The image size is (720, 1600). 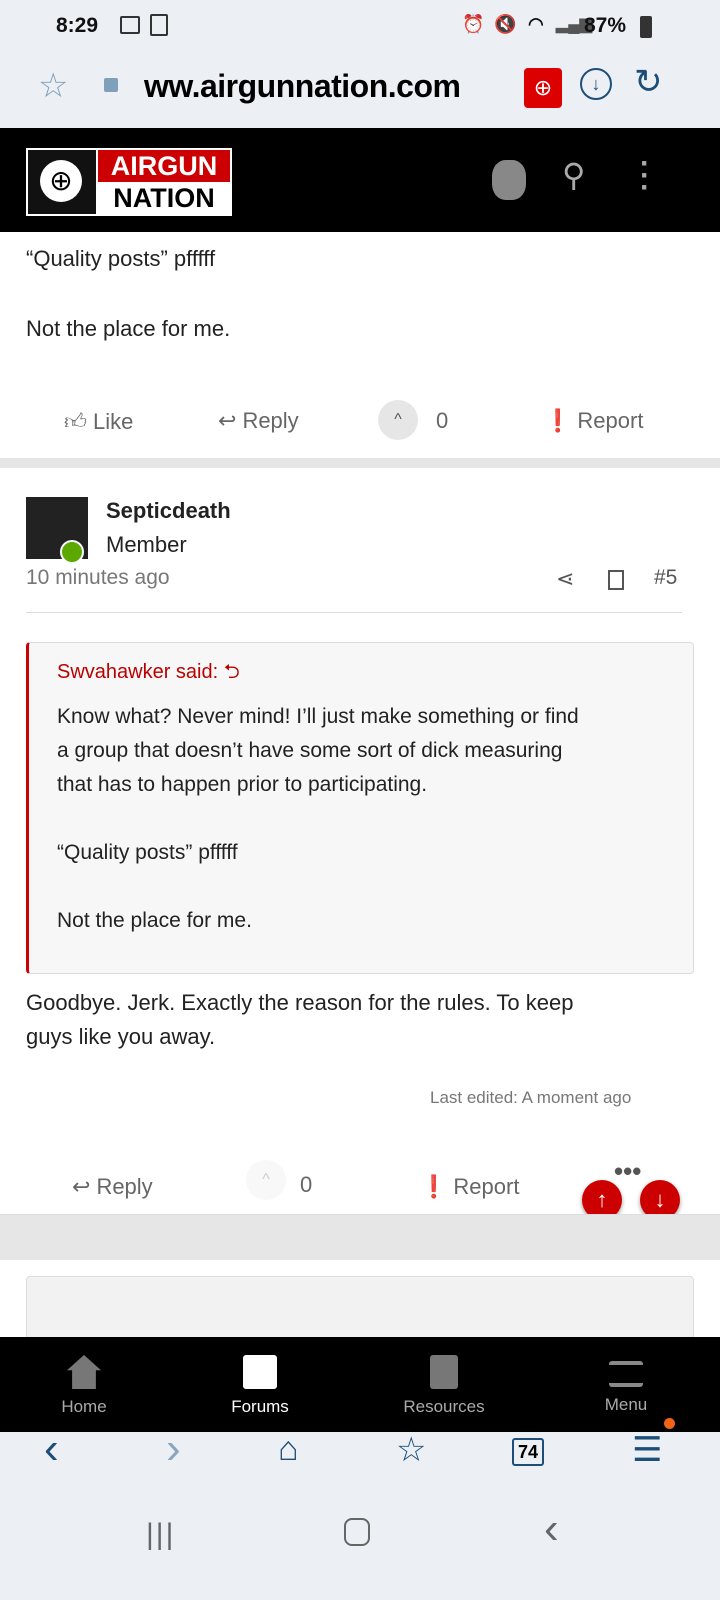 I want to click on clock: 8:29, so click(x=77, y=25).